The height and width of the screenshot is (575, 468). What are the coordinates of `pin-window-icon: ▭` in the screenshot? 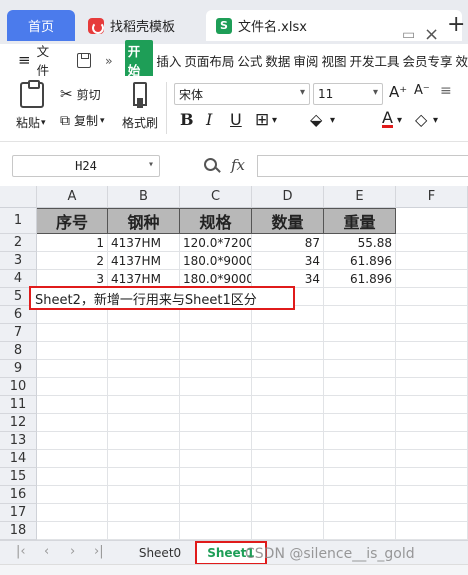 It's located at (408, 35).